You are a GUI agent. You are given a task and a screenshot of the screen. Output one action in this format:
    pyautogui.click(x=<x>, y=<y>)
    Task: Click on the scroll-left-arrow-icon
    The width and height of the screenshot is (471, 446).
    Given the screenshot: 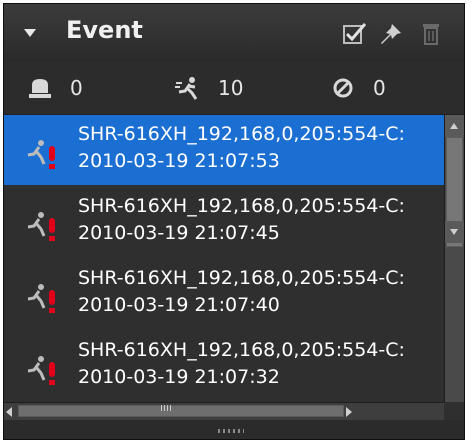 What is the action you would take?
    pyautogui.click(x=9, y=412)
    